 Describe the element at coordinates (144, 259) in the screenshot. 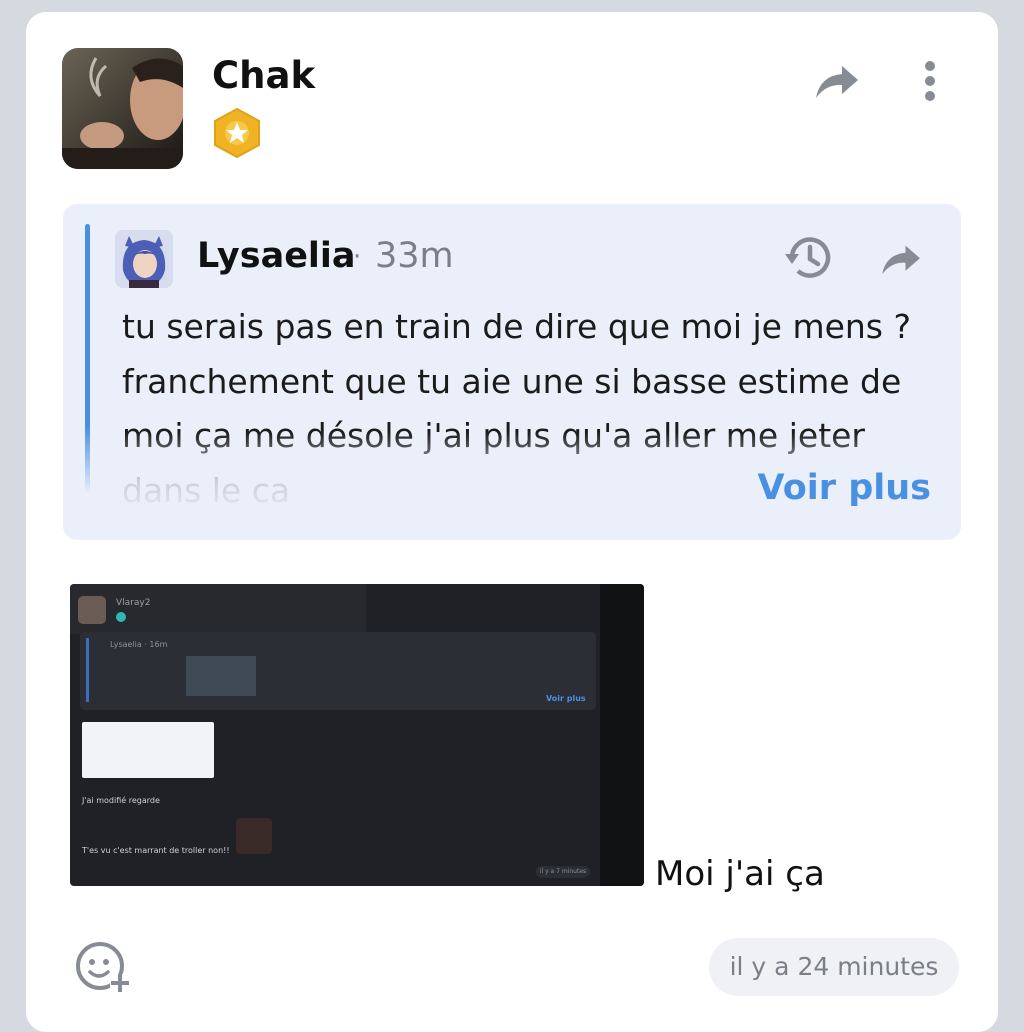

I see `quote-author-avatar` at that location.